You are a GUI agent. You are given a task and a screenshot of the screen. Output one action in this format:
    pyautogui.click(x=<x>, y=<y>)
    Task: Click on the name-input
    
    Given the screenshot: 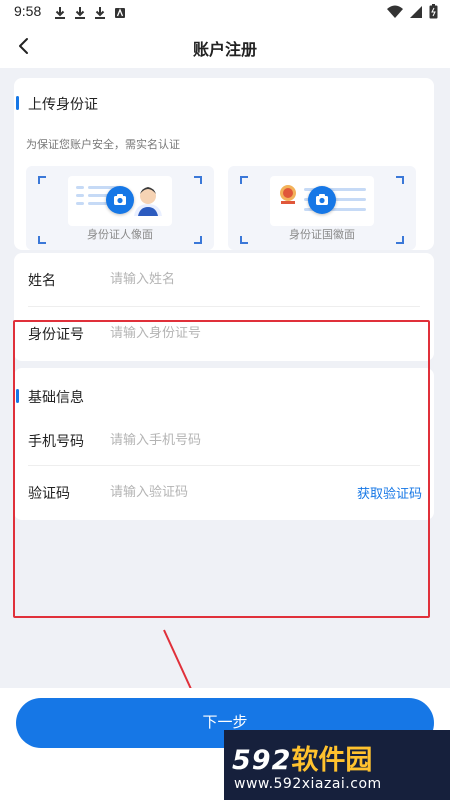 What is the action you would take?
    pyautogui.click(x=220, y=279)
    